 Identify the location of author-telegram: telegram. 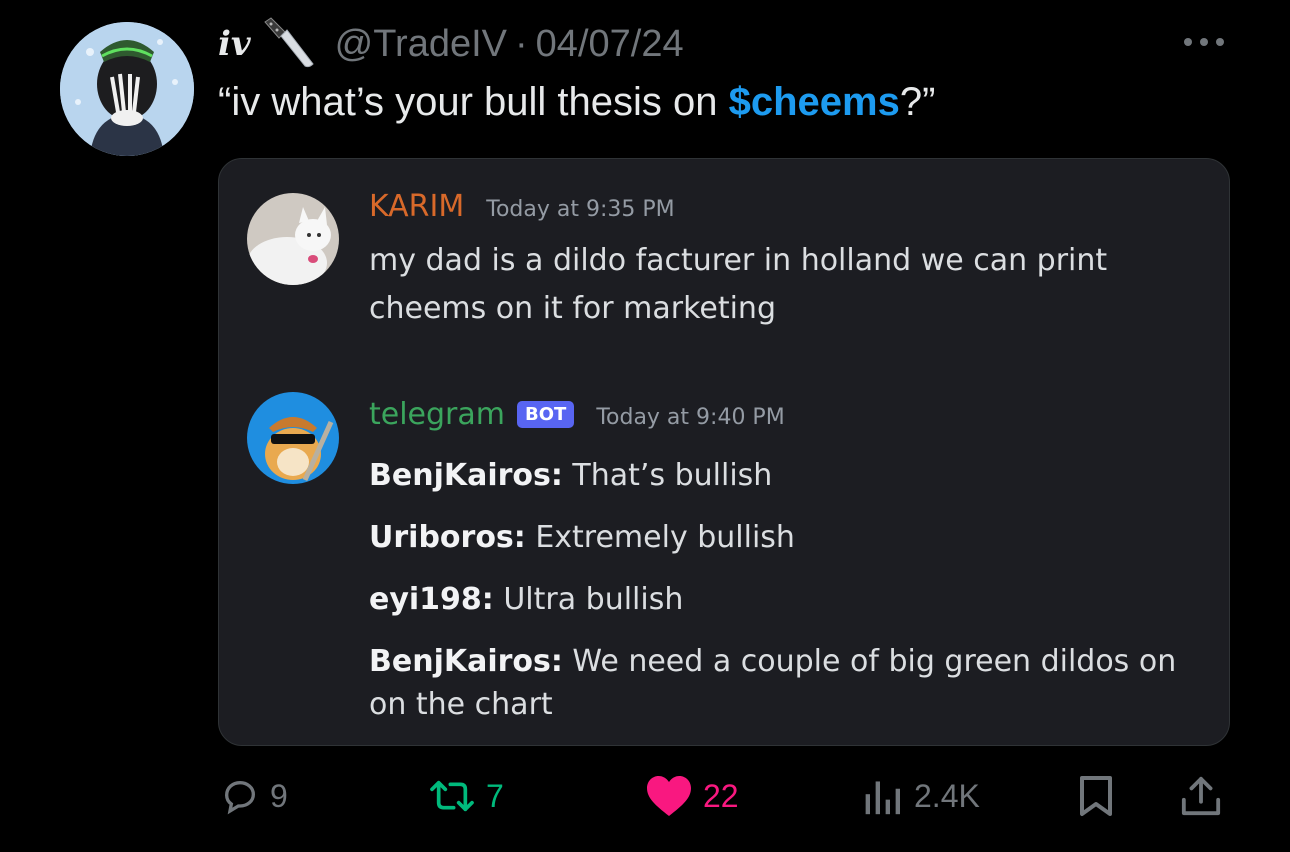
(437, 414).